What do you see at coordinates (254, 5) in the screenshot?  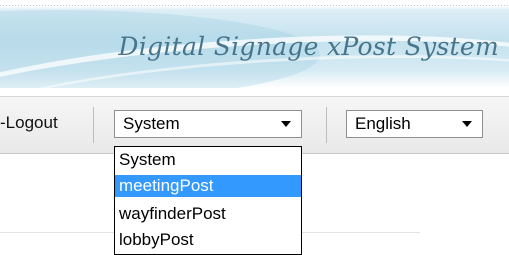 I see `banner-top-border` at bounding box center [254, 5].